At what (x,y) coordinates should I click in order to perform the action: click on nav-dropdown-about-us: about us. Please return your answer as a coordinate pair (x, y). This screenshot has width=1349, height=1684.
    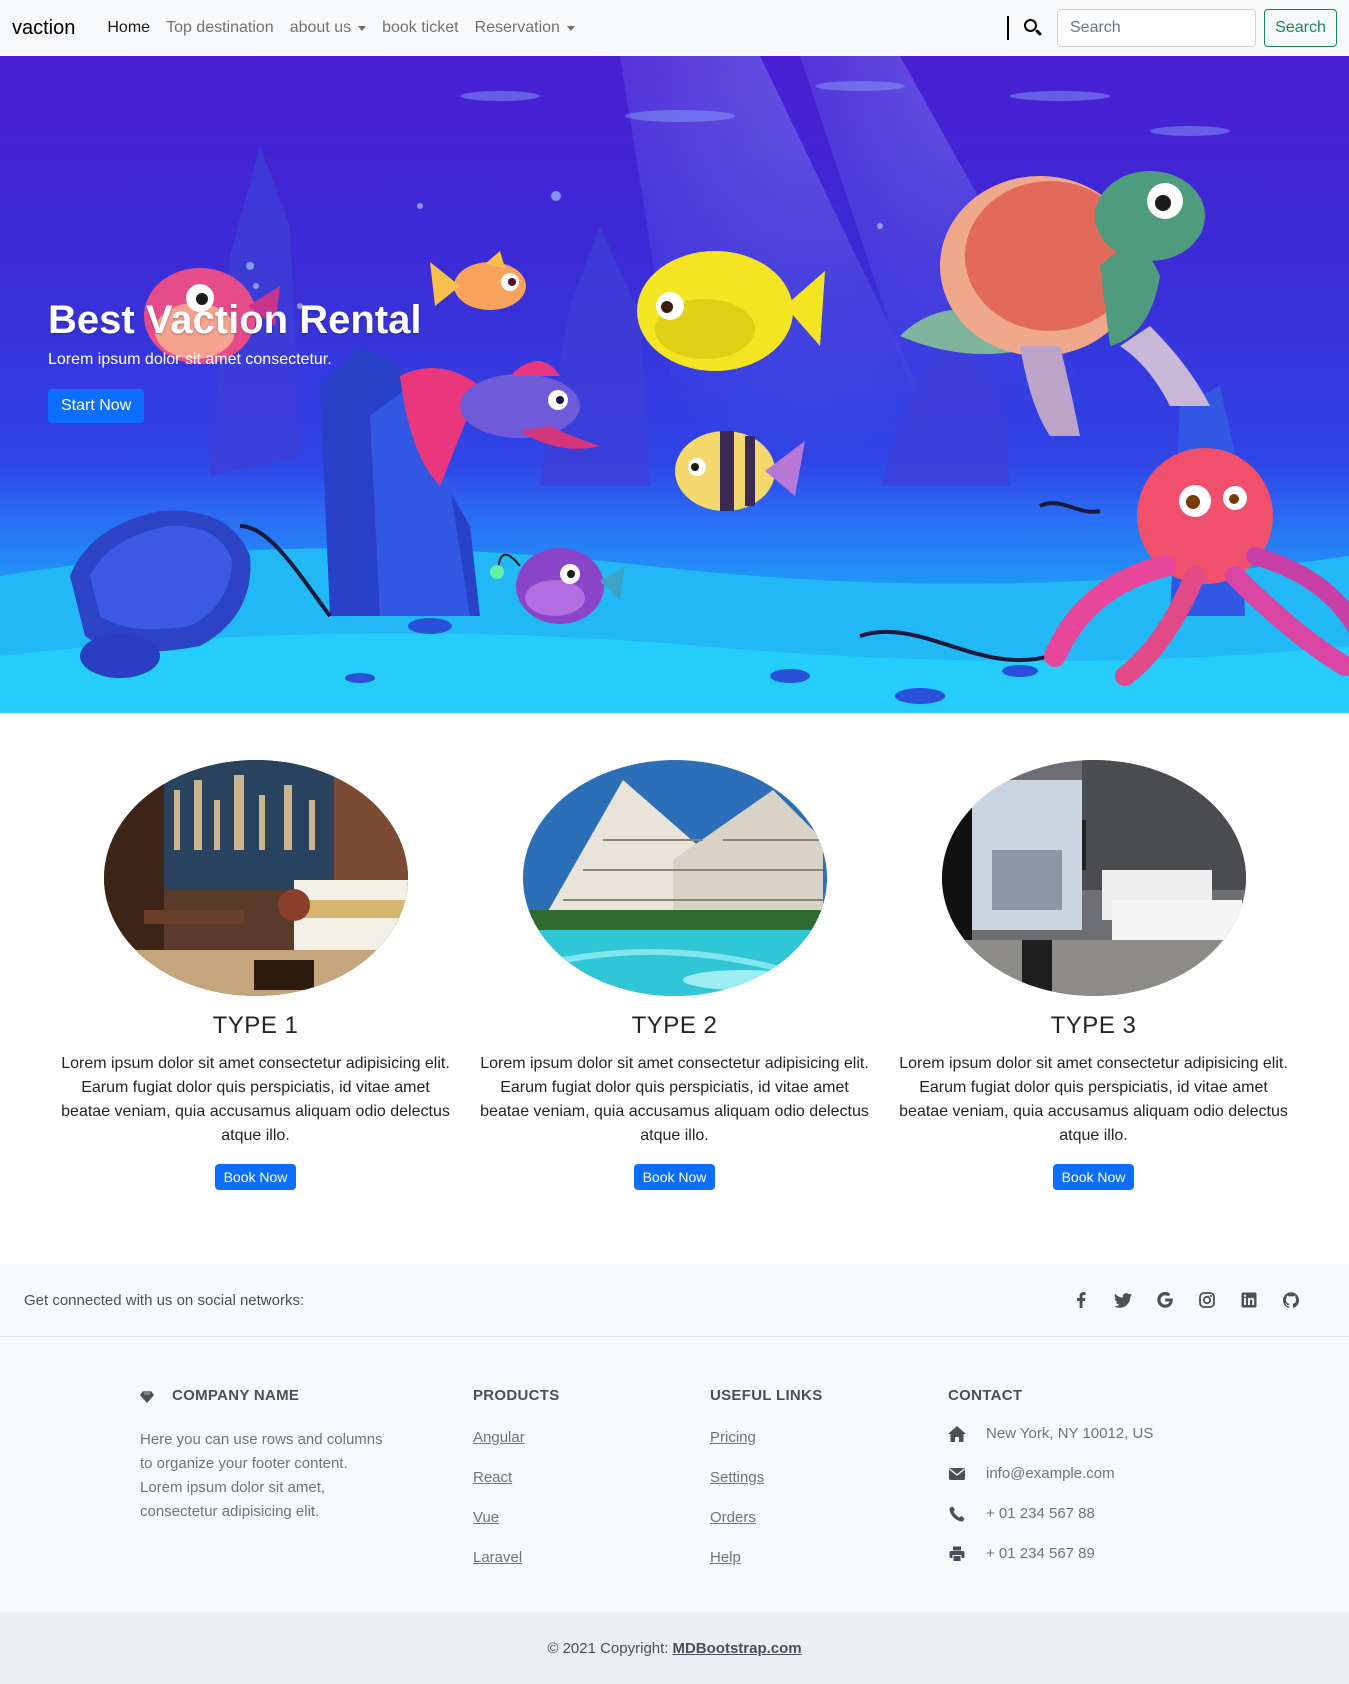
    Looking at the image, I should click on (328, 28).